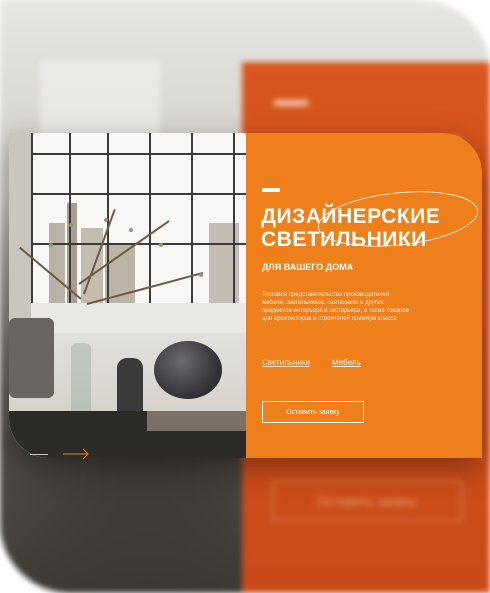 The width and height of the screenshot is (490, 593). Describe the element at coordinates (313, 412) in the screenshot. I see `submit-request-button: Оставить заявку` at that location.